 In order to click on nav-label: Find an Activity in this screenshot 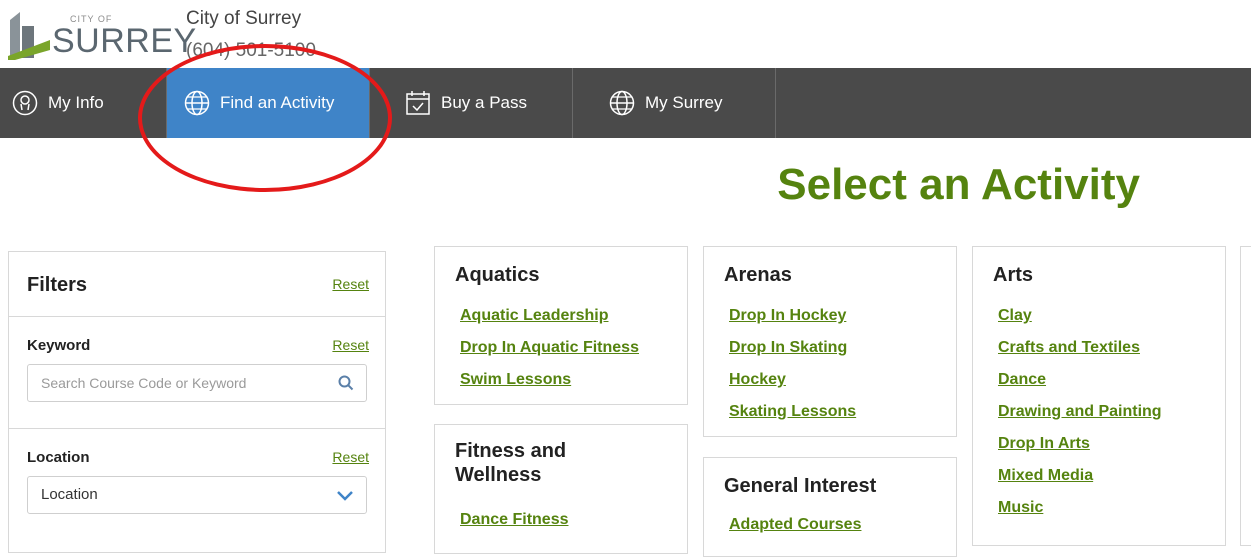, I will do `click(277, 102)`.